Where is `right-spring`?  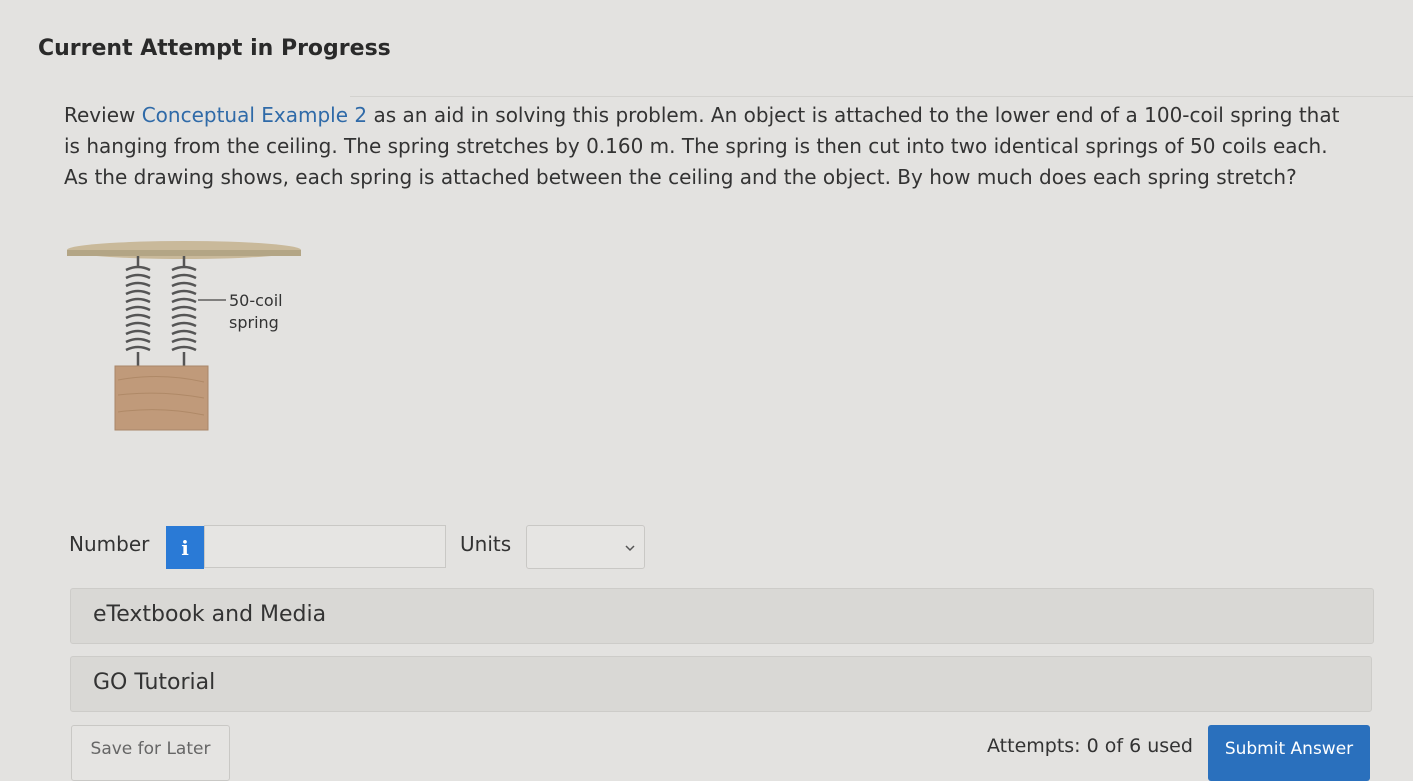 right-spring is located at coordinates (184, 311).